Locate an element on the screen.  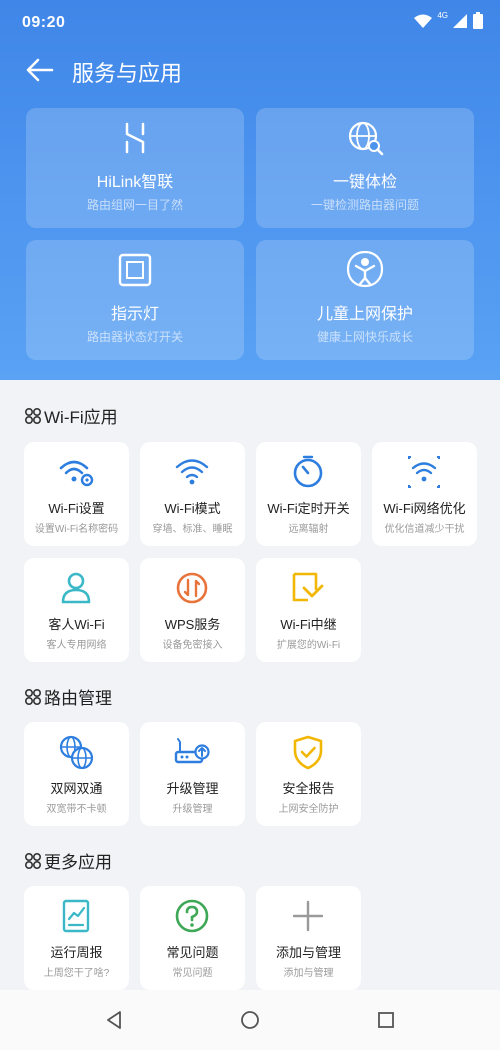
tile-guest-wifi: 客人Wi-Fi 客人专用网络 is located at coordinates (76, 610).